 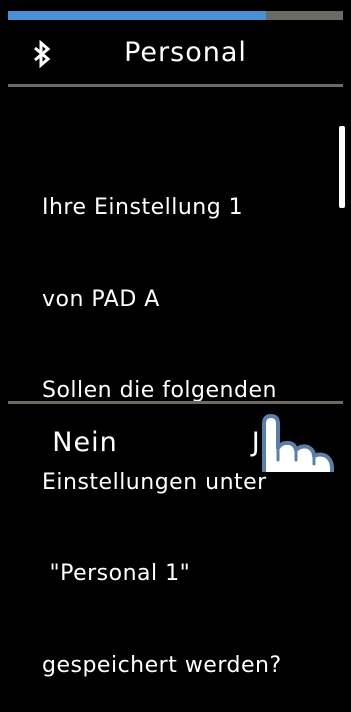 I want to click on message-line: Einstellungen unter, so click(x=154, y=482).